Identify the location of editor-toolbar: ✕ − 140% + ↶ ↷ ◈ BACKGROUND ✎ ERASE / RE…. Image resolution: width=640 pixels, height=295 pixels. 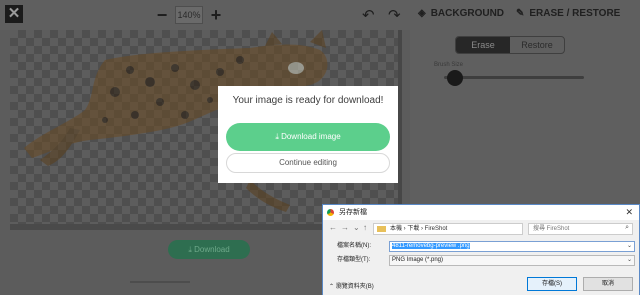
(320, 15).